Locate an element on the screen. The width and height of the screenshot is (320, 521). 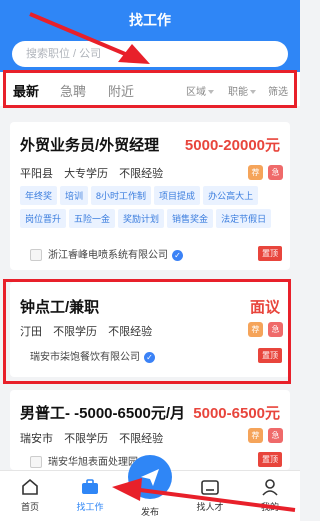
dropdown-region: 区域 is located at coordinates (200, 90).